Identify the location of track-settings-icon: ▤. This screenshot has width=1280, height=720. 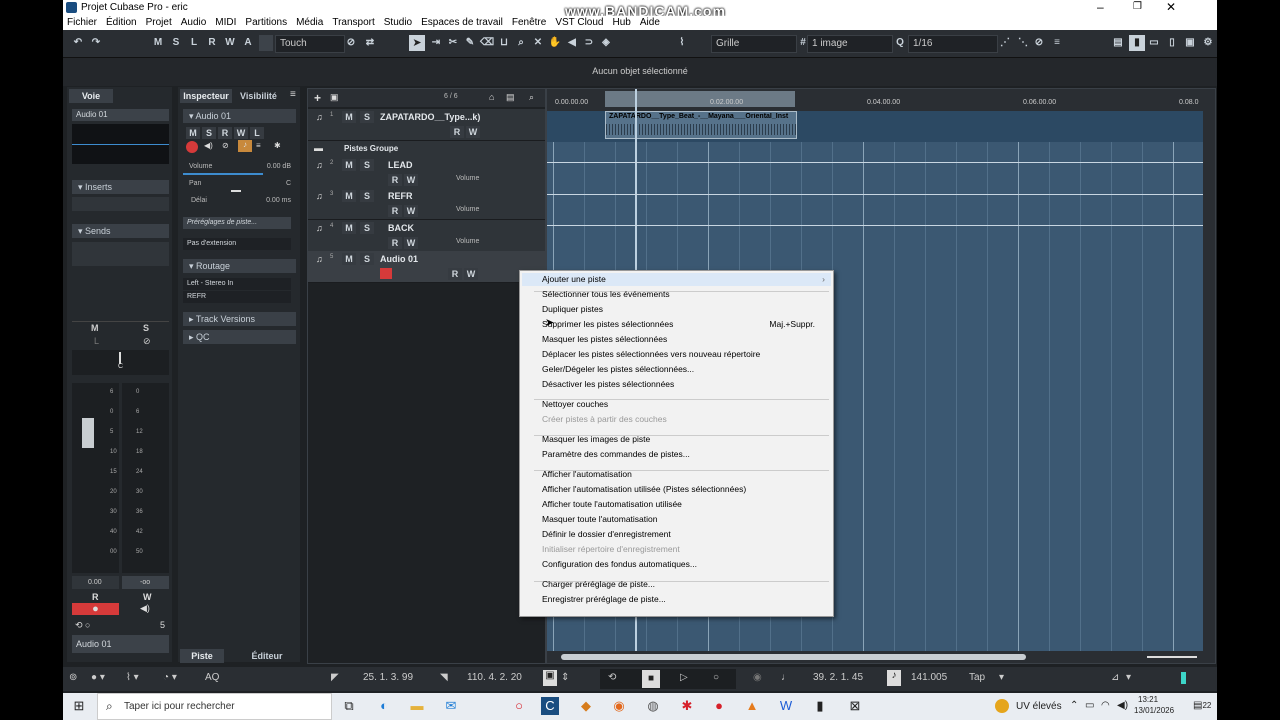
(510, 97).